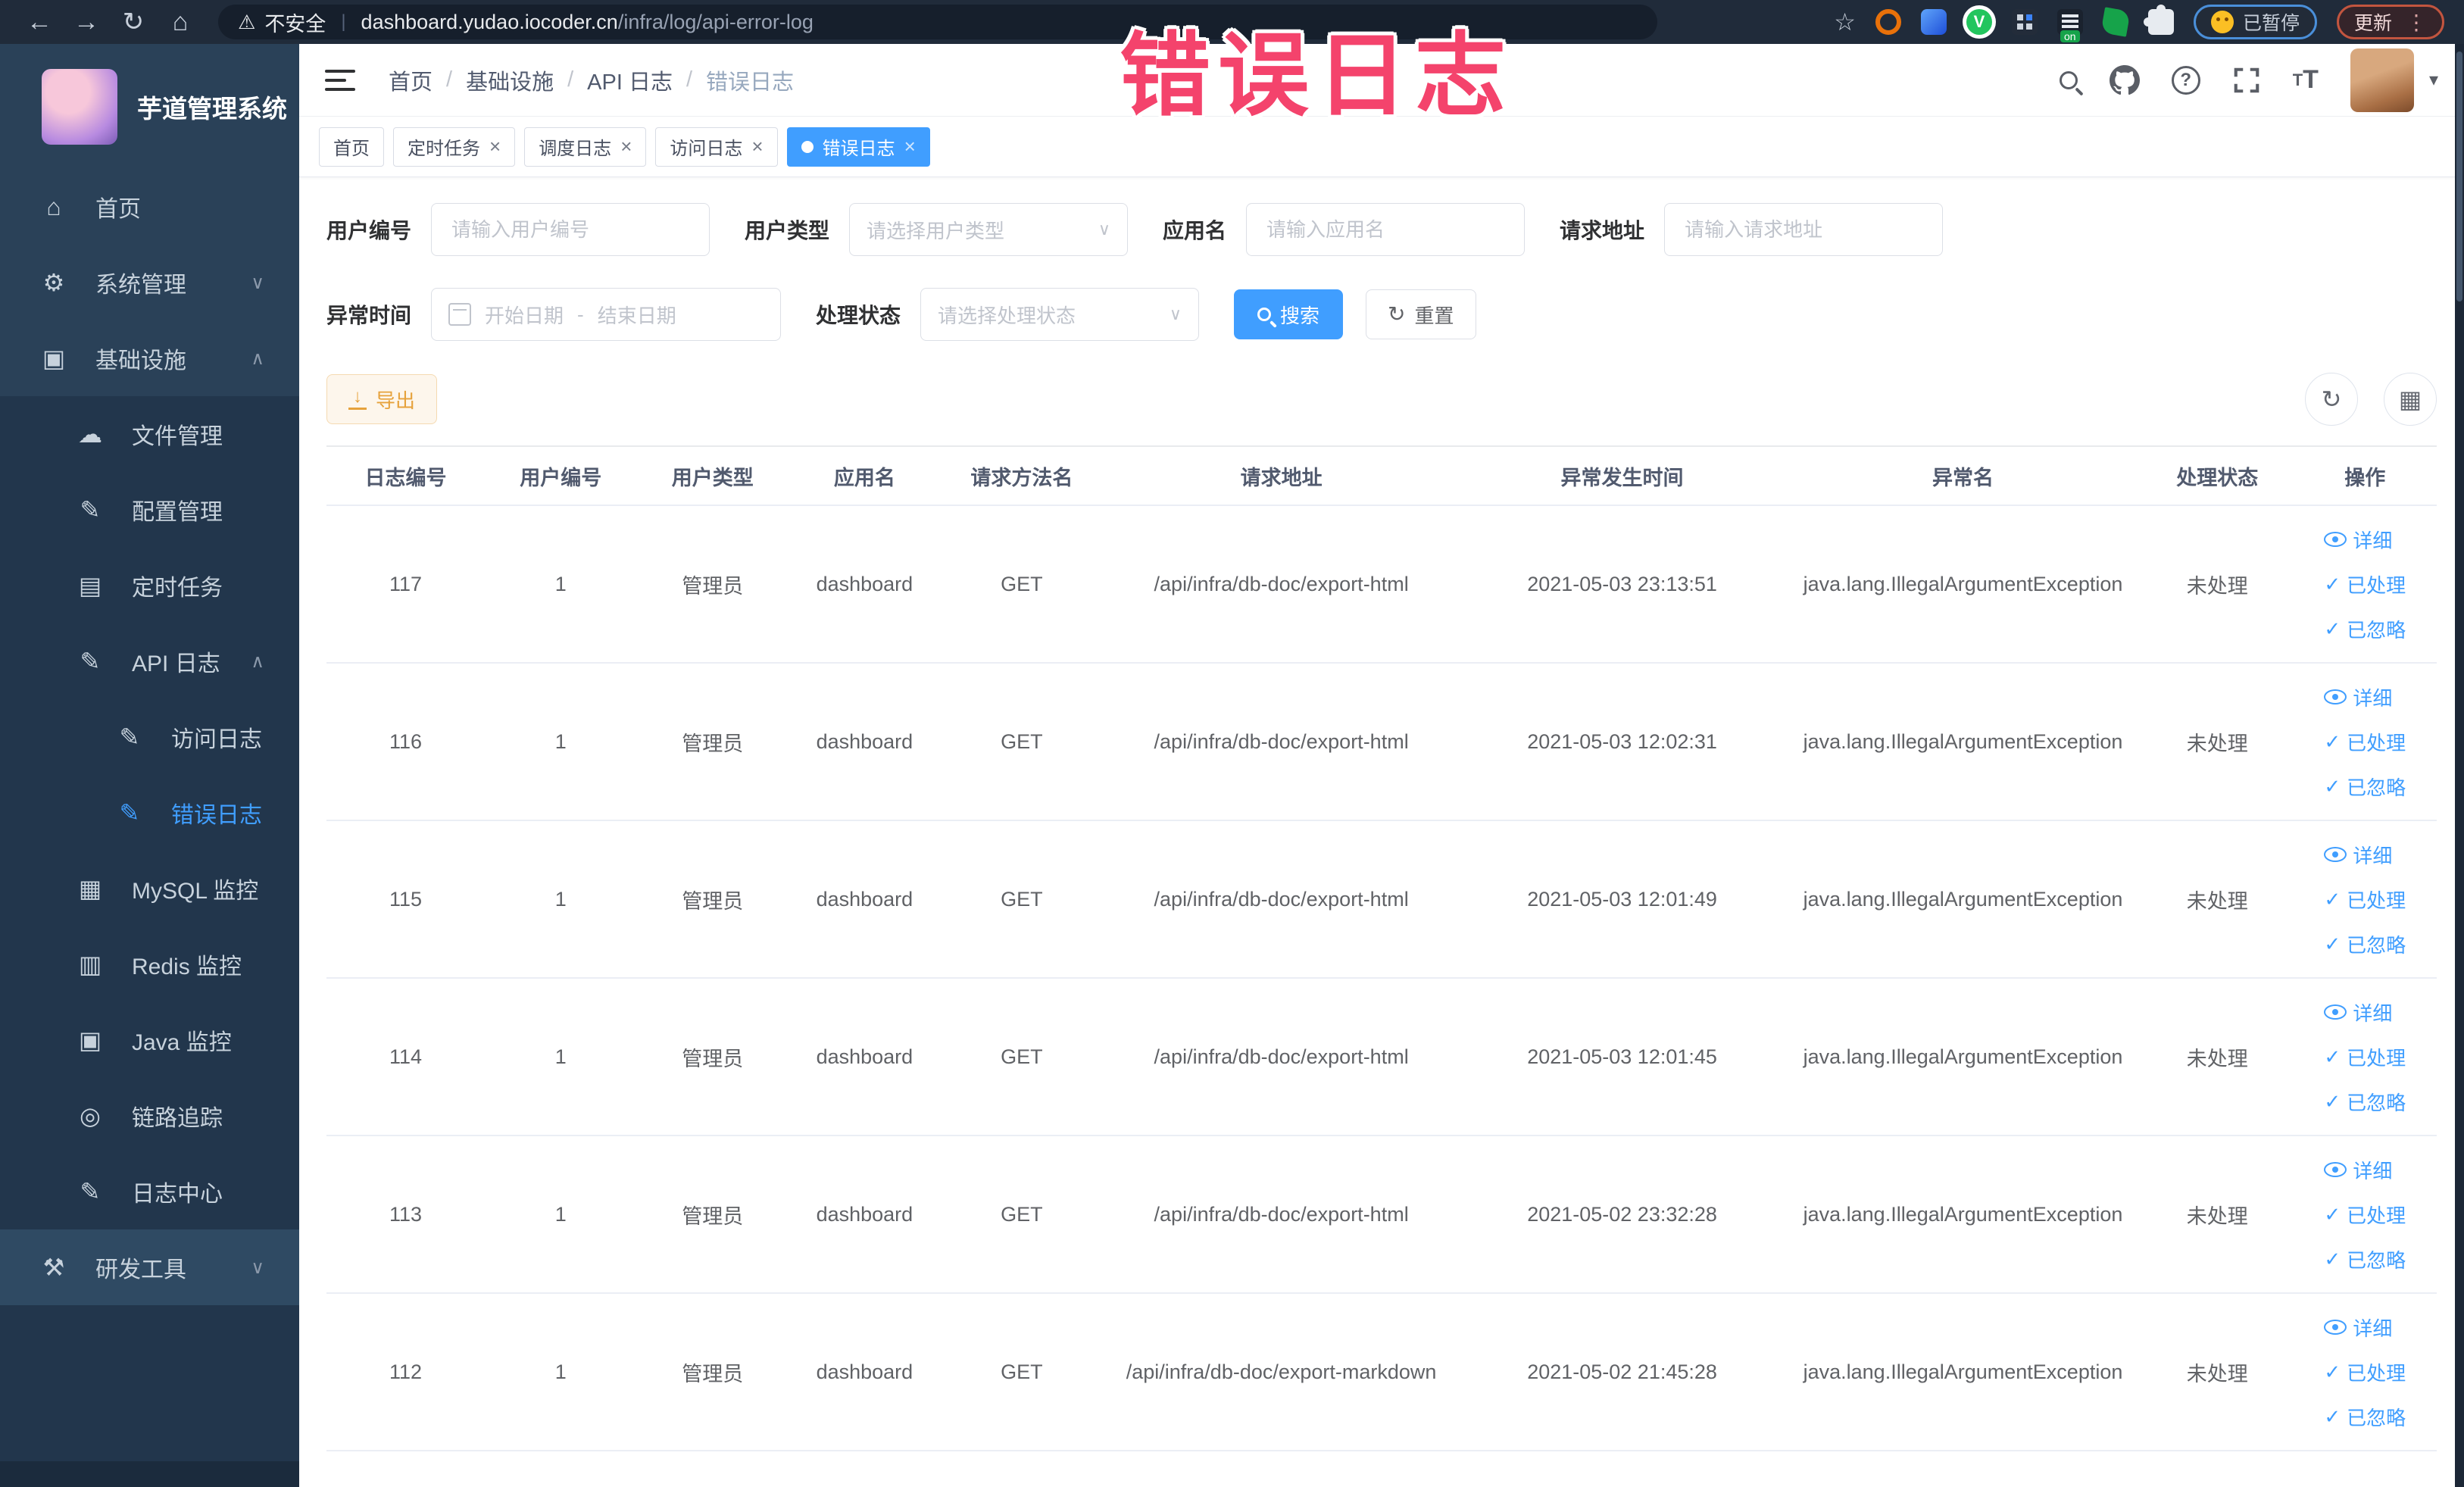  I want to click on hamburger-icon, so click(340, 80).